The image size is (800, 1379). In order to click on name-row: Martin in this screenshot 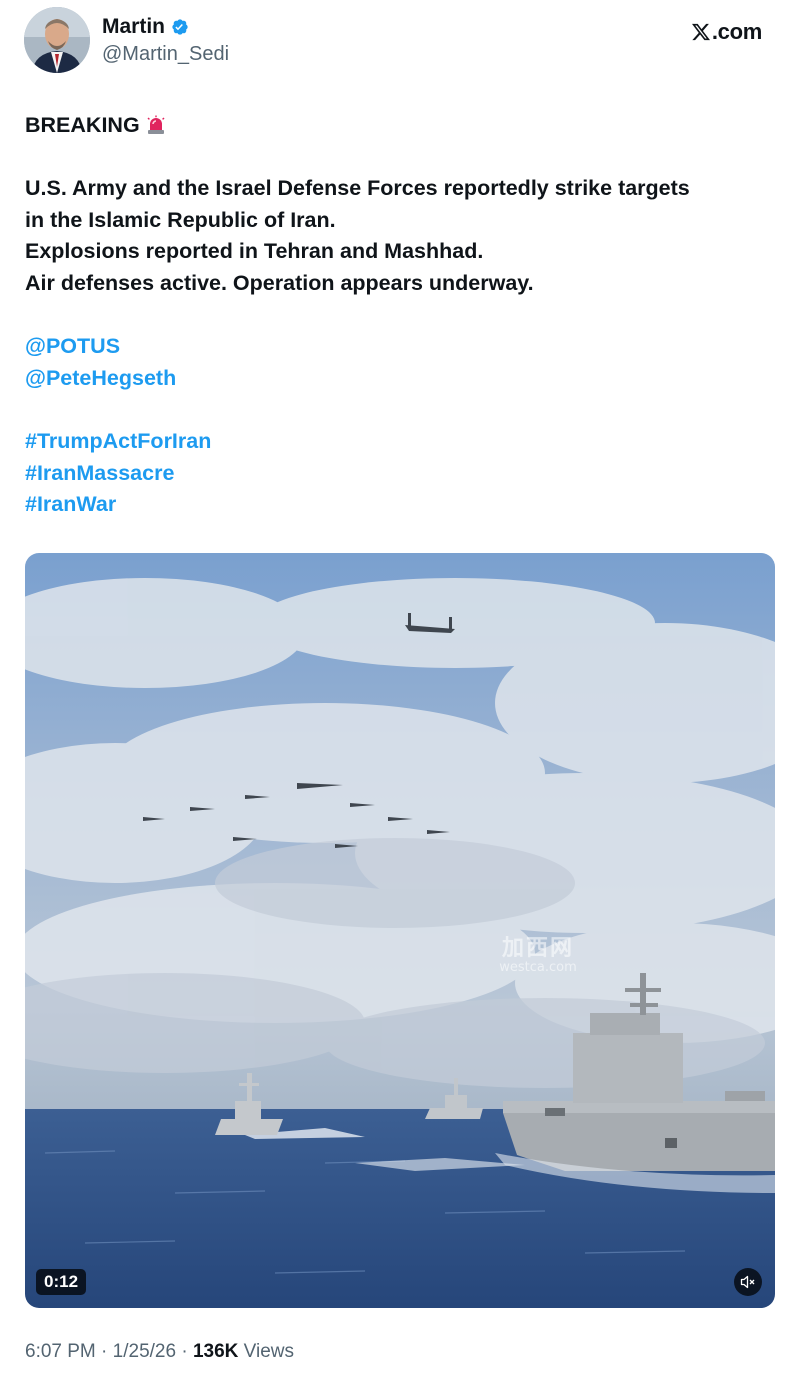, I will do `click(146, 27)`.